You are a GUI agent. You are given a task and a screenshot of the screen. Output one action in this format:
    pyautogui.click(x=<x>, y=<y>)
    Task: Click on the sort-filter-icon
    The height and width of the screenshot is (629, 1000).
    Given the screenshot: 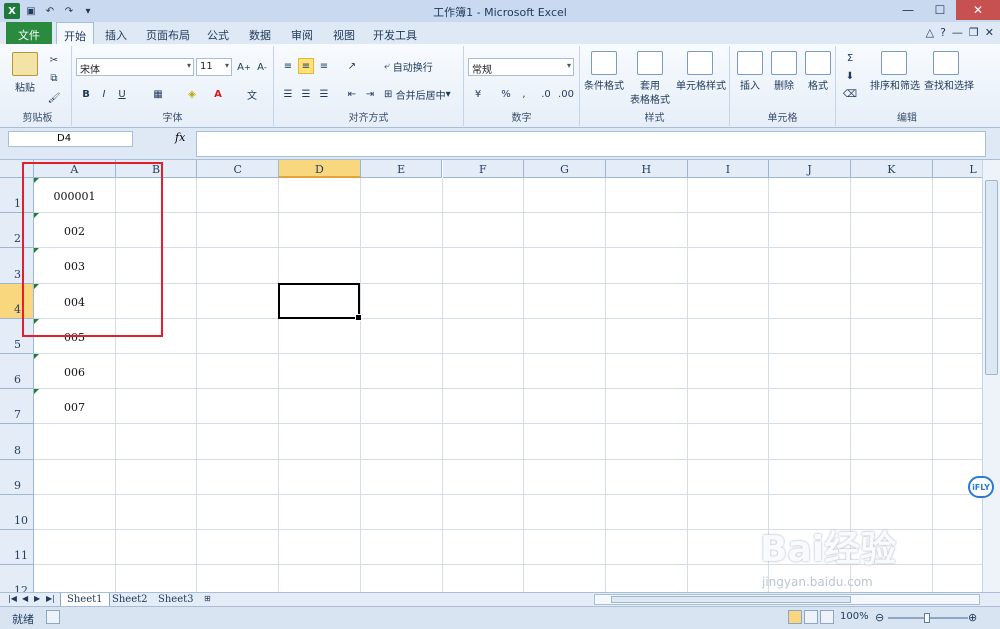 What is the action you would take?
    pyautogui.click(x=894, y=63)
    